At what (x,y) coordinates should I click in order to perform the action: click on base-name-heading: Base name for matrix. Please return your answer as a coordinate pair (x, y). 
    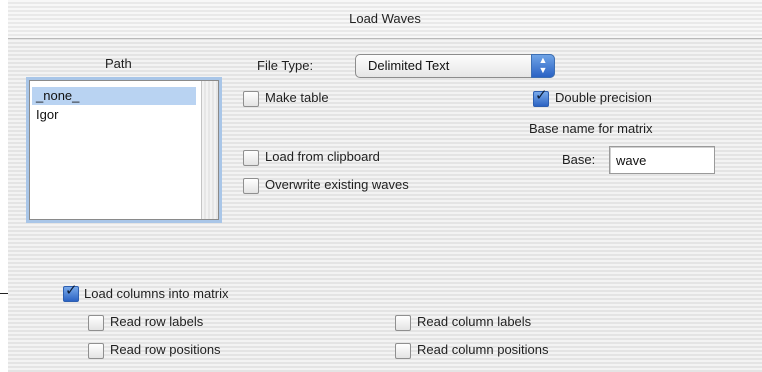
    Looking at the image, I should click on (591, 128).